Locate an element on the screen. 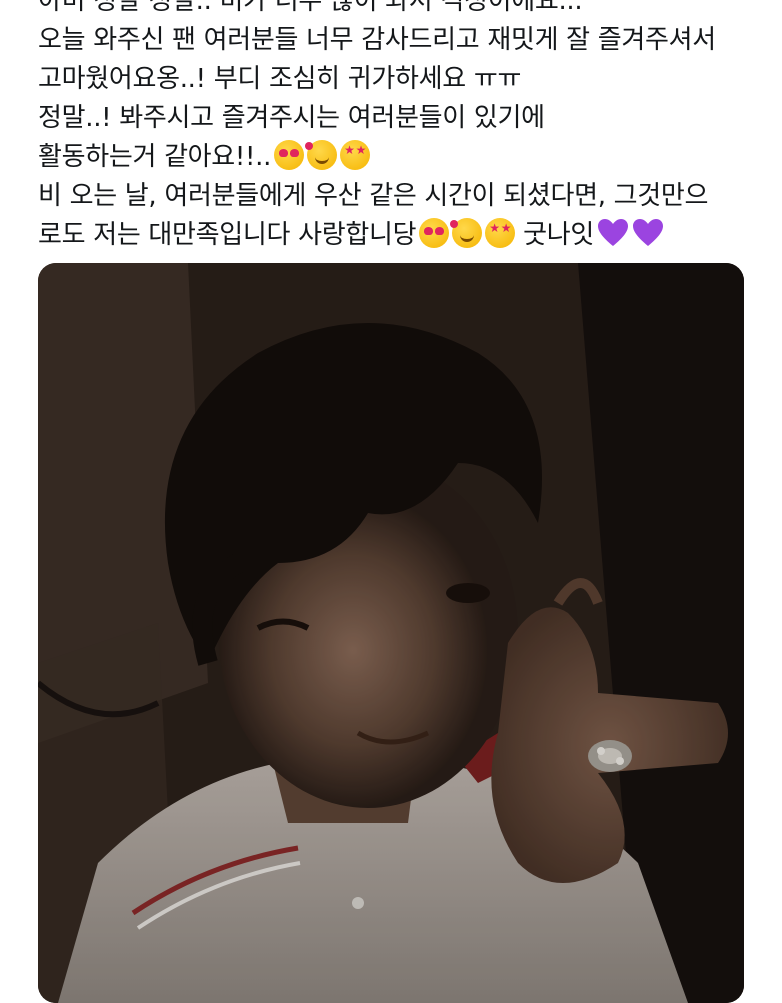 The height and width of the screenshot is (1003, 782). tweet-line-2: 오늘 와주신 팬 여러분들 너무 감사드리고 재밋게 잘 즐겨주셔서 is located at coordinates (377, 40).